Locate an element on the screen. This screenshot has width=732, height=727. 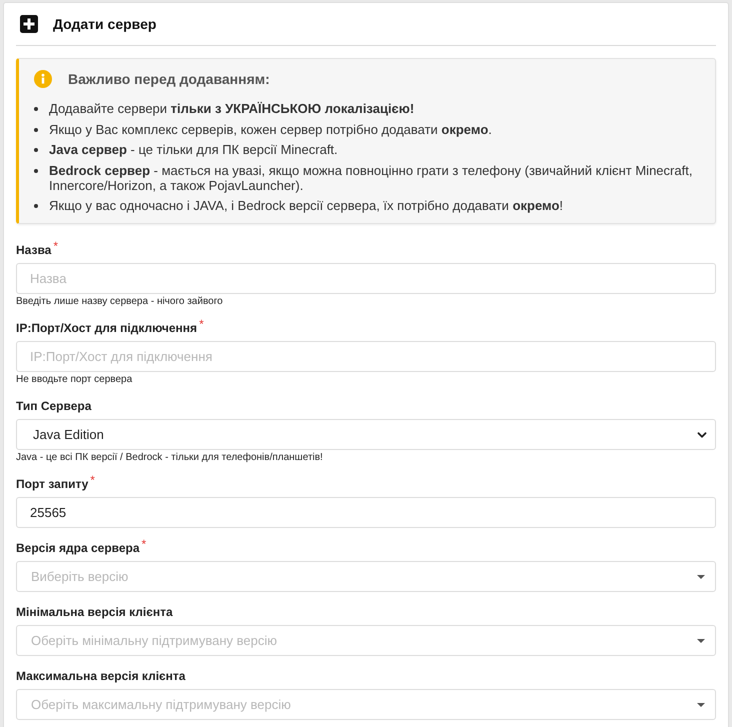
field-label: Назва is located at coordinates (34, 250).